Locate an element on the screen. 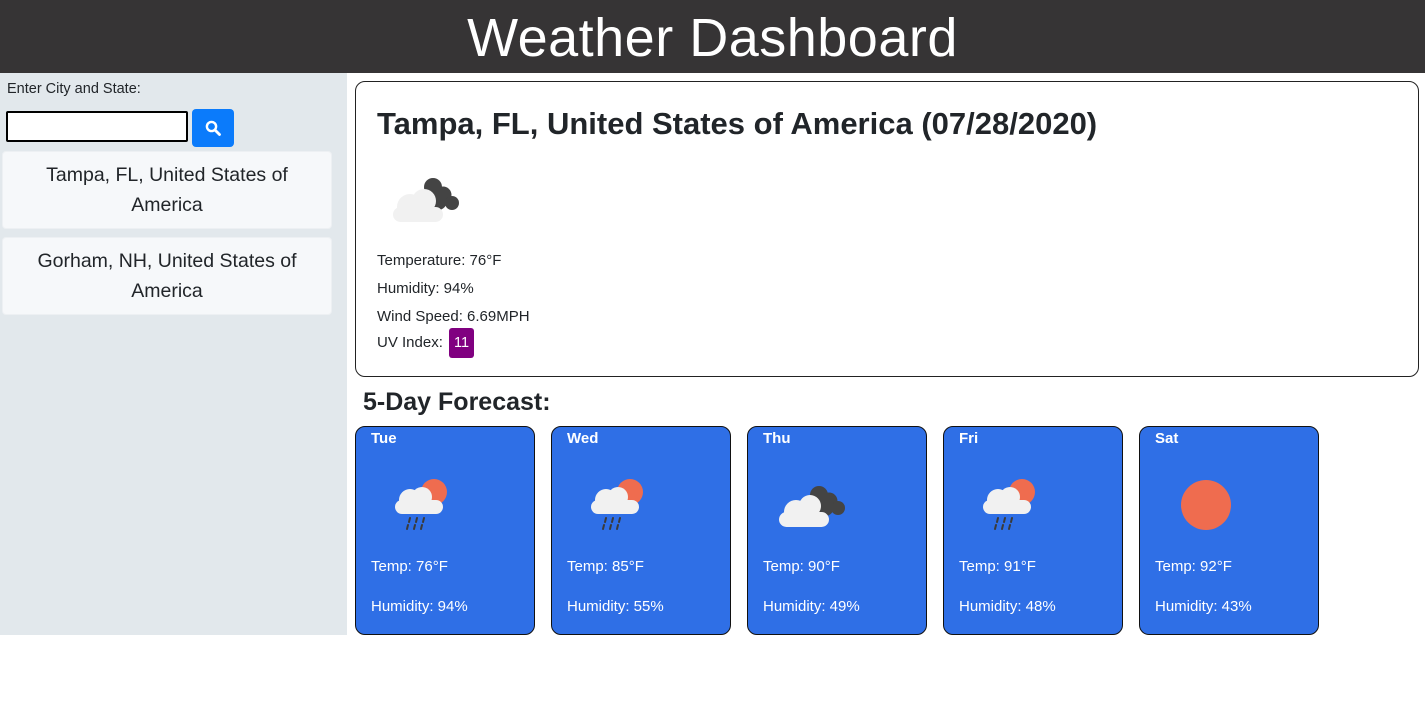 Image resolution: width=1425 pixels, height=705 pixels. search-button is located at coordinates (213, 128).